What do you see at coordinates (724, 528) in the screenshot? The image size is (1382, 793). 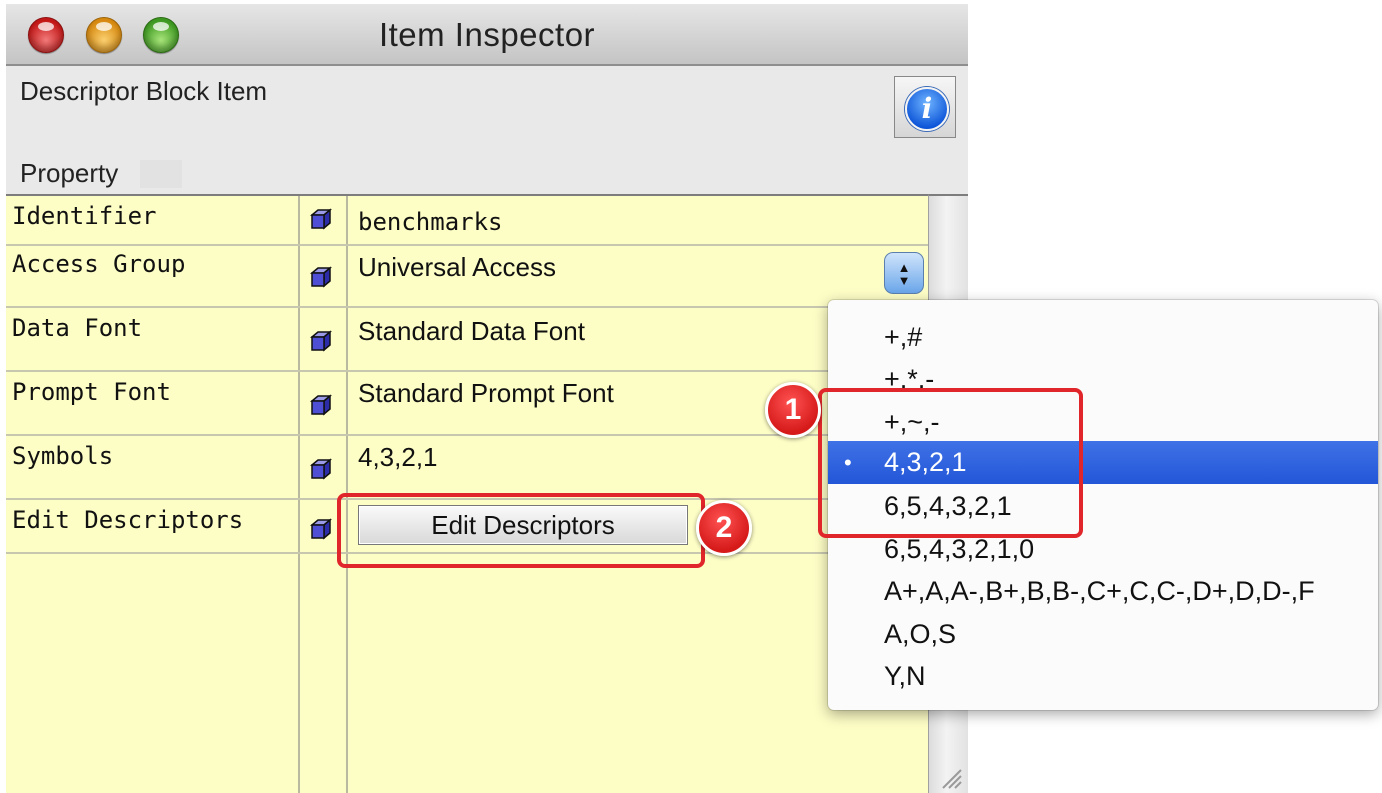 I see `callout-badge-2: 2` at bounding box center [724, 528].